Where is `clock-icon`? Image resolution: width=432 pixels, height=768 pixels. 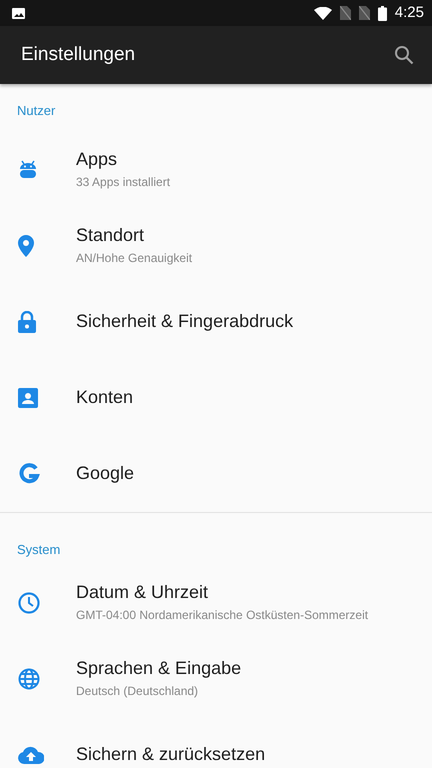 clock-icon is located at coordinates (29, 603).